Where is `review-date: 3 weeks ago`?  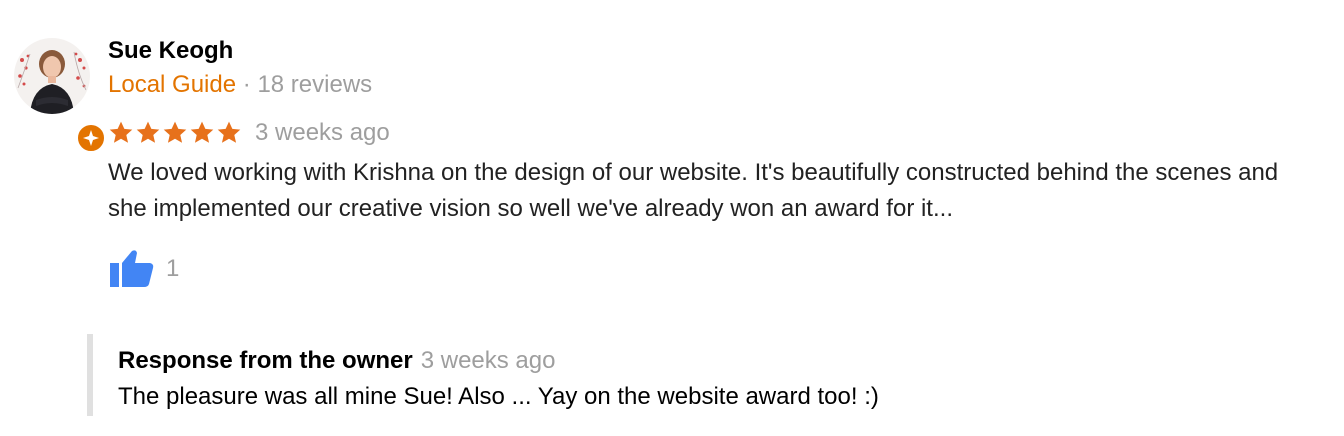
review-date: 3 weeks ago is located at coordinates (322, 132).